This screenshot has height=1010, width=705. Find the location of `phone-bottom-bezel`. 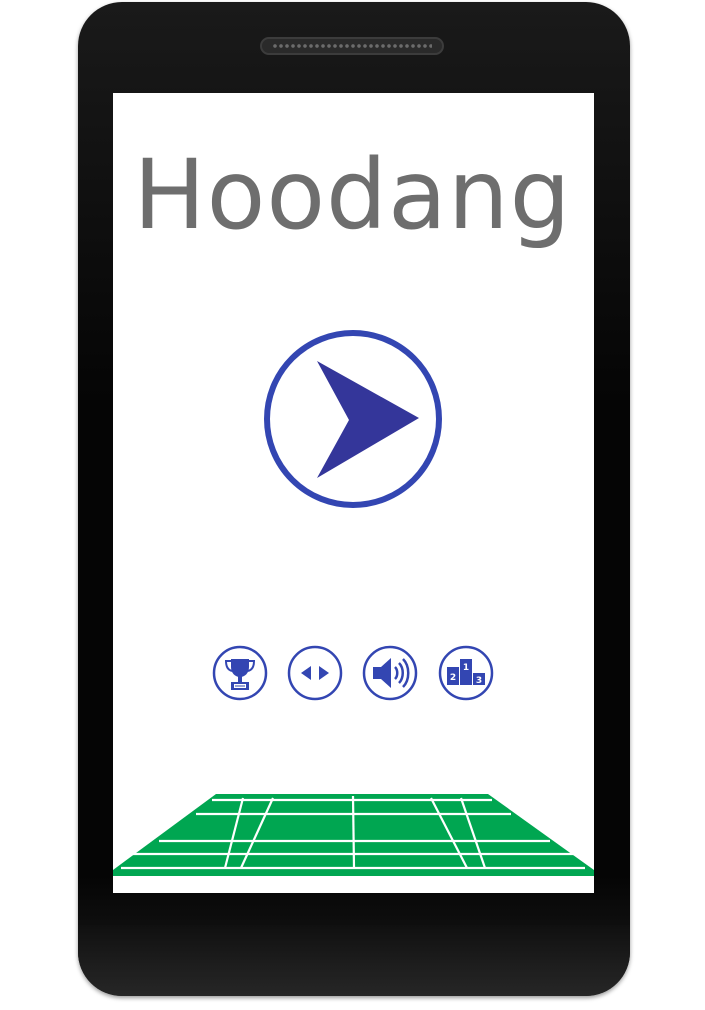

phone-bottom-bezel is located at coordinates (354, 960).